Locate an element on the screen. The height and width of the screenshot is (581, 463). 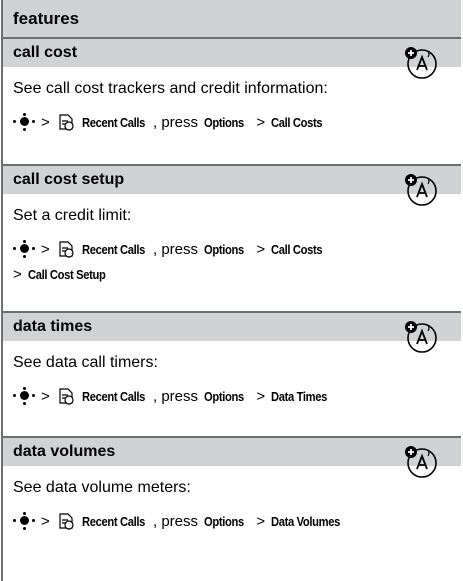
menu-path-continued: > Call Cost Setup is located at coordinates (237, 278).